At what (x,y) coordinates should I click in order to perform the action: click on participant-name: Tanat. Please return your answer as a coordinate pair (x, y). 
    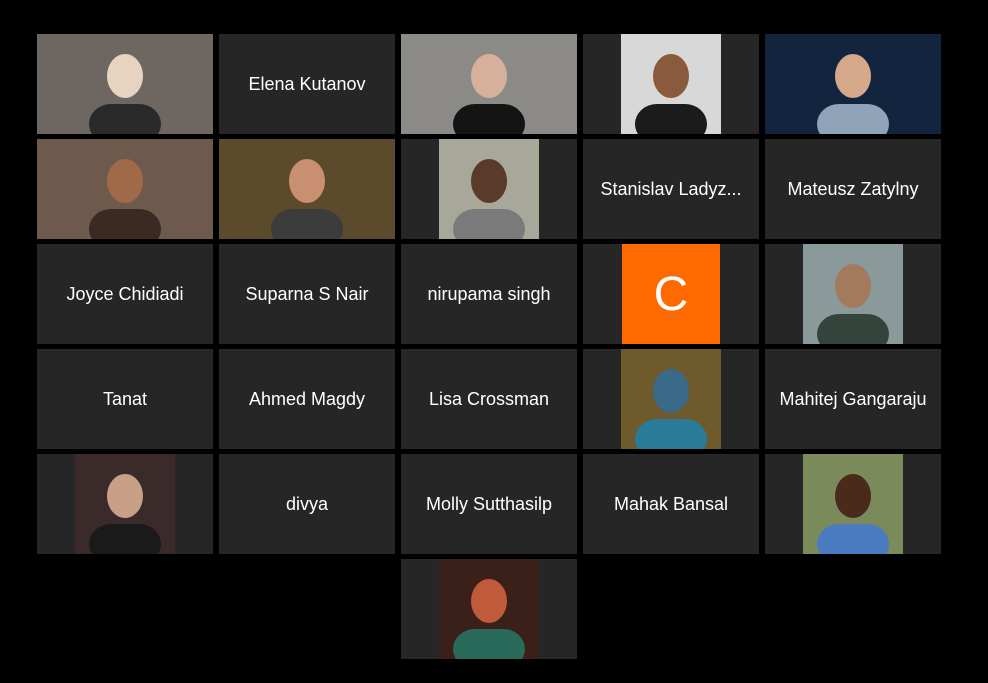
    Looking at the image, I should click on (125, 398).